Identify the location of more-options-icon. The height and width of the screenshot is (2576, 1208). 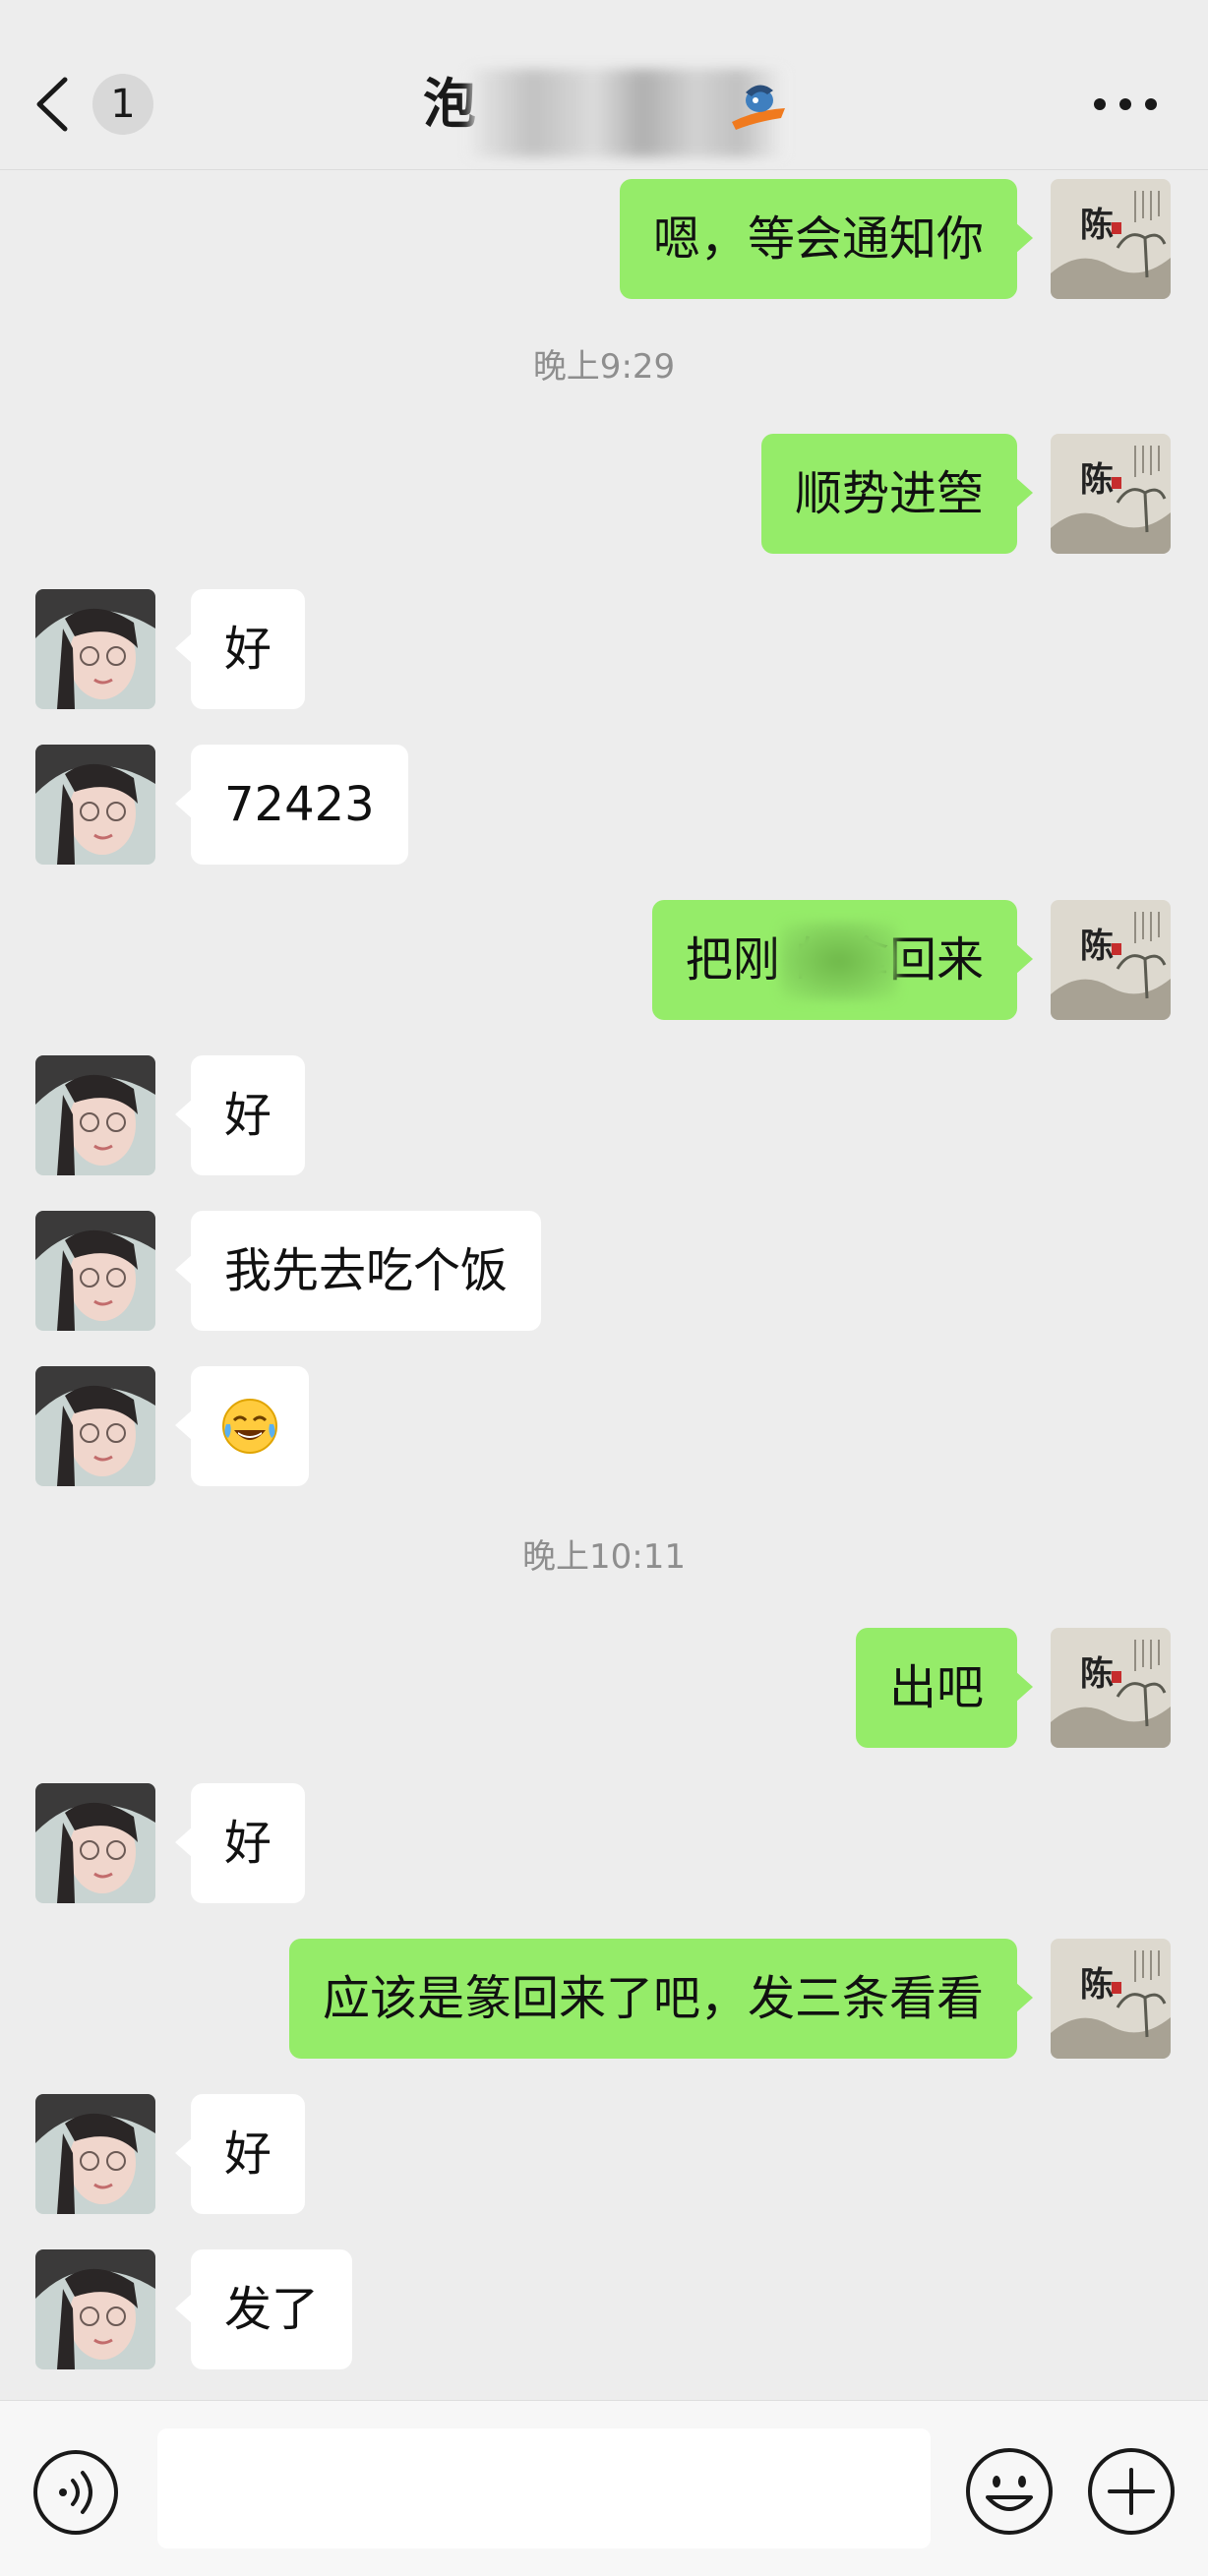
(1125, 104).